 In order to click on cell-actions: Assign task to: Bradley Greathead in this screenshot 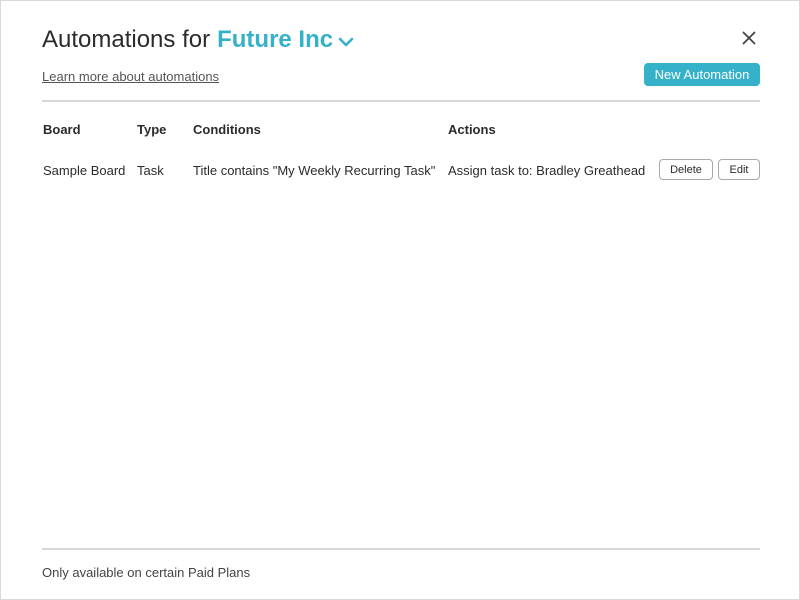, I will do `click(547, 170)`.